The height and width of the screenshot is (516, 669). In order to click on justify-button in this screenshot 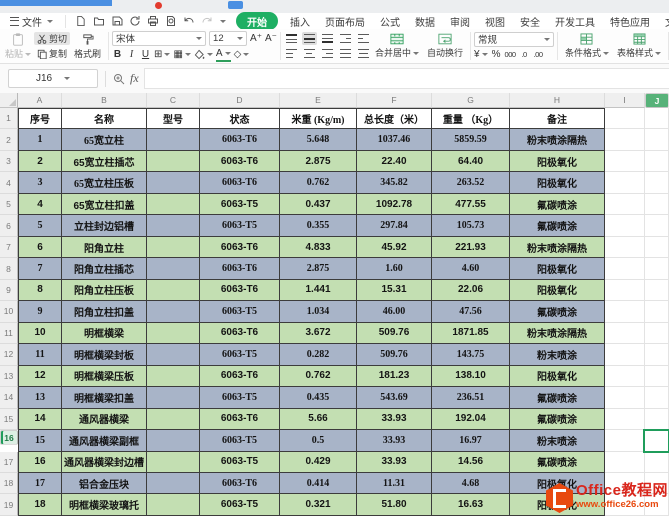, I will do `click(345, 53)`.